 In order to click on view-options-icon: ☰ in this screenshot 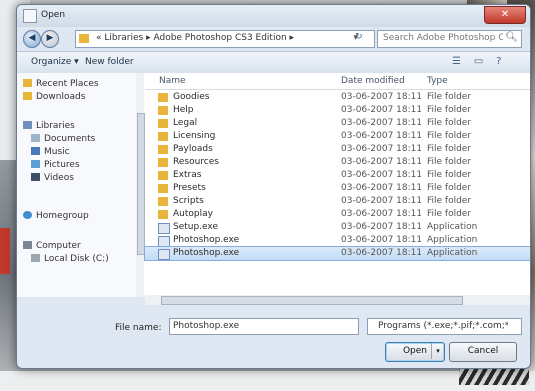, I will do `click(456, 61)`.